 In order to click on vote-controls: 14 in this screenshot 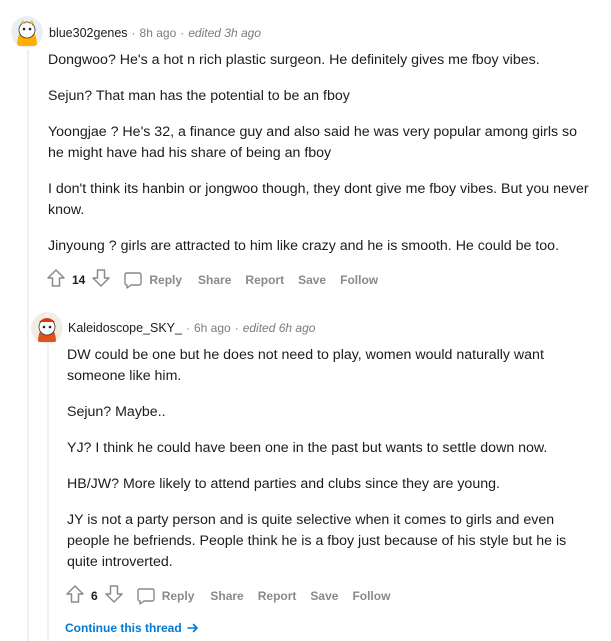, I will do `click(84, 279)`.